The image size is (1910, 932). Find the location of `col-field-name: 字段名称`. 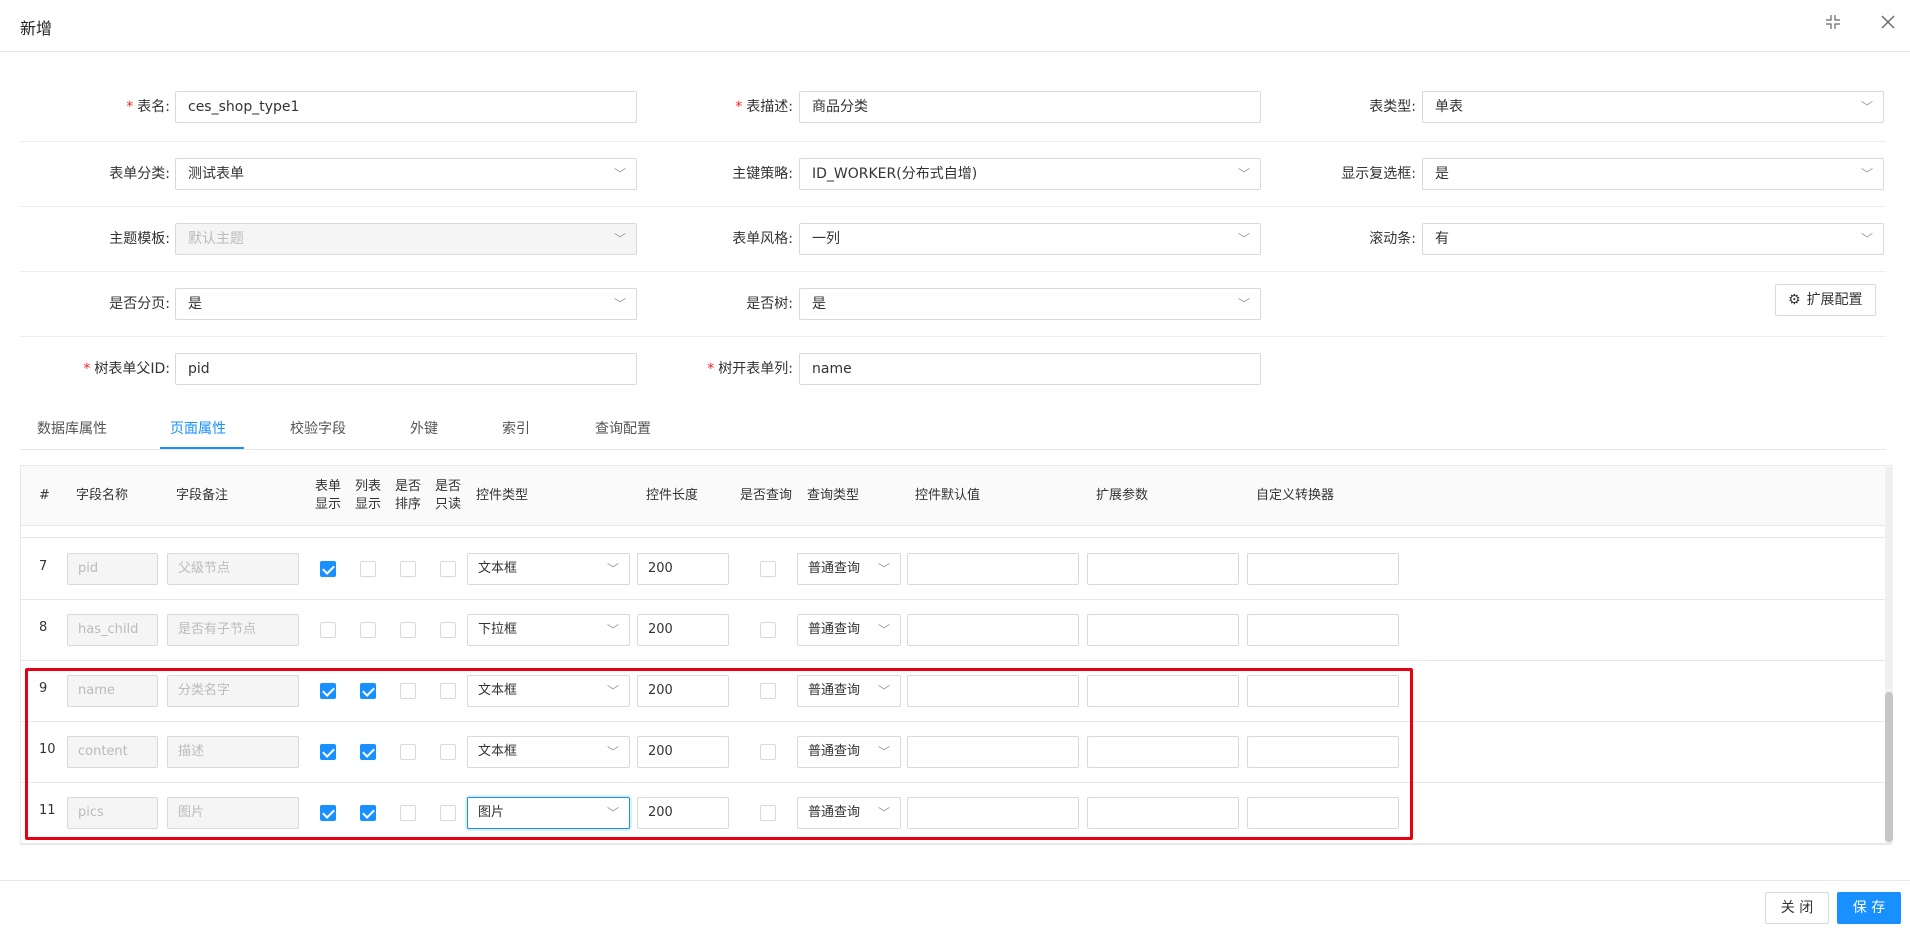

col-field-name: 字段名称 is located at coordinates (102, 495).